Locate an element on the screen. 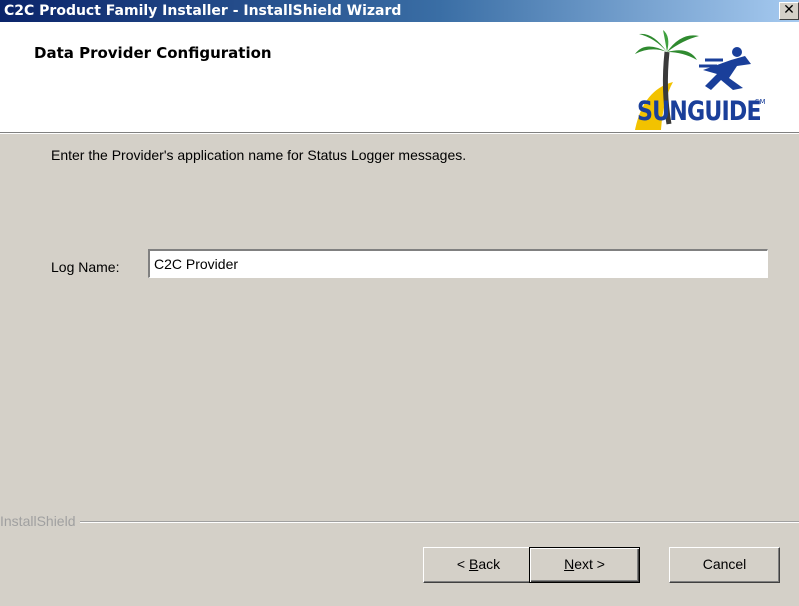  close-icon: ✕ is located at coordinates (789, 10).